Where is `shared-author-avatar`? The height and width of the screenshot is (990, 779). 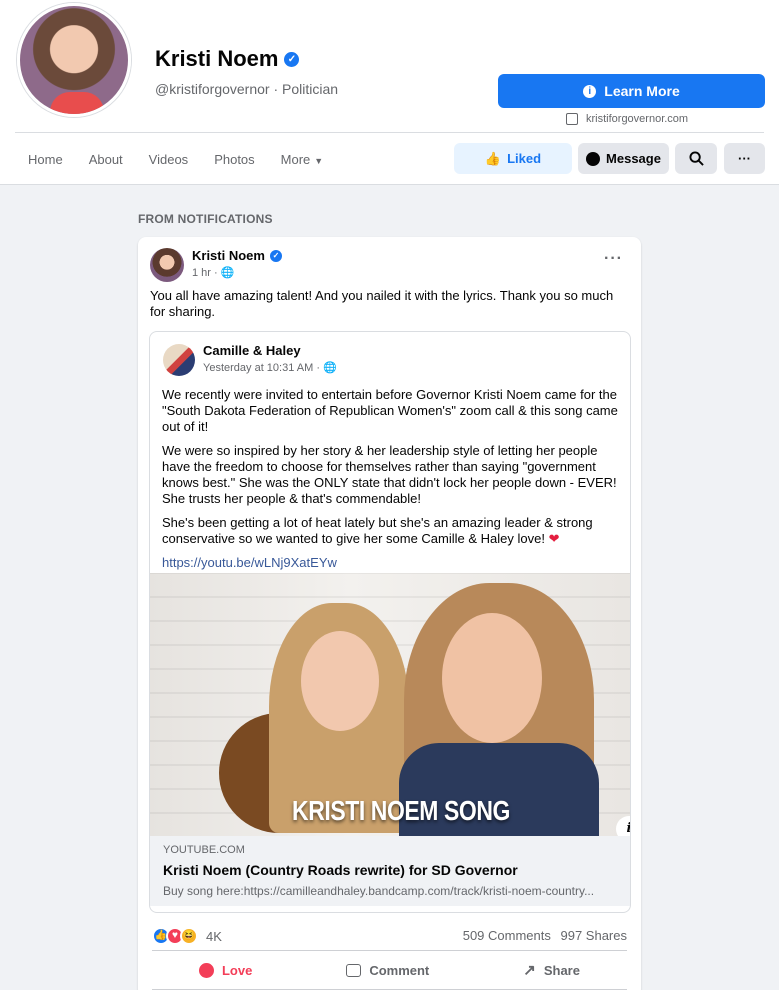
shared-author-avatar is located at coordinates (179, 360).